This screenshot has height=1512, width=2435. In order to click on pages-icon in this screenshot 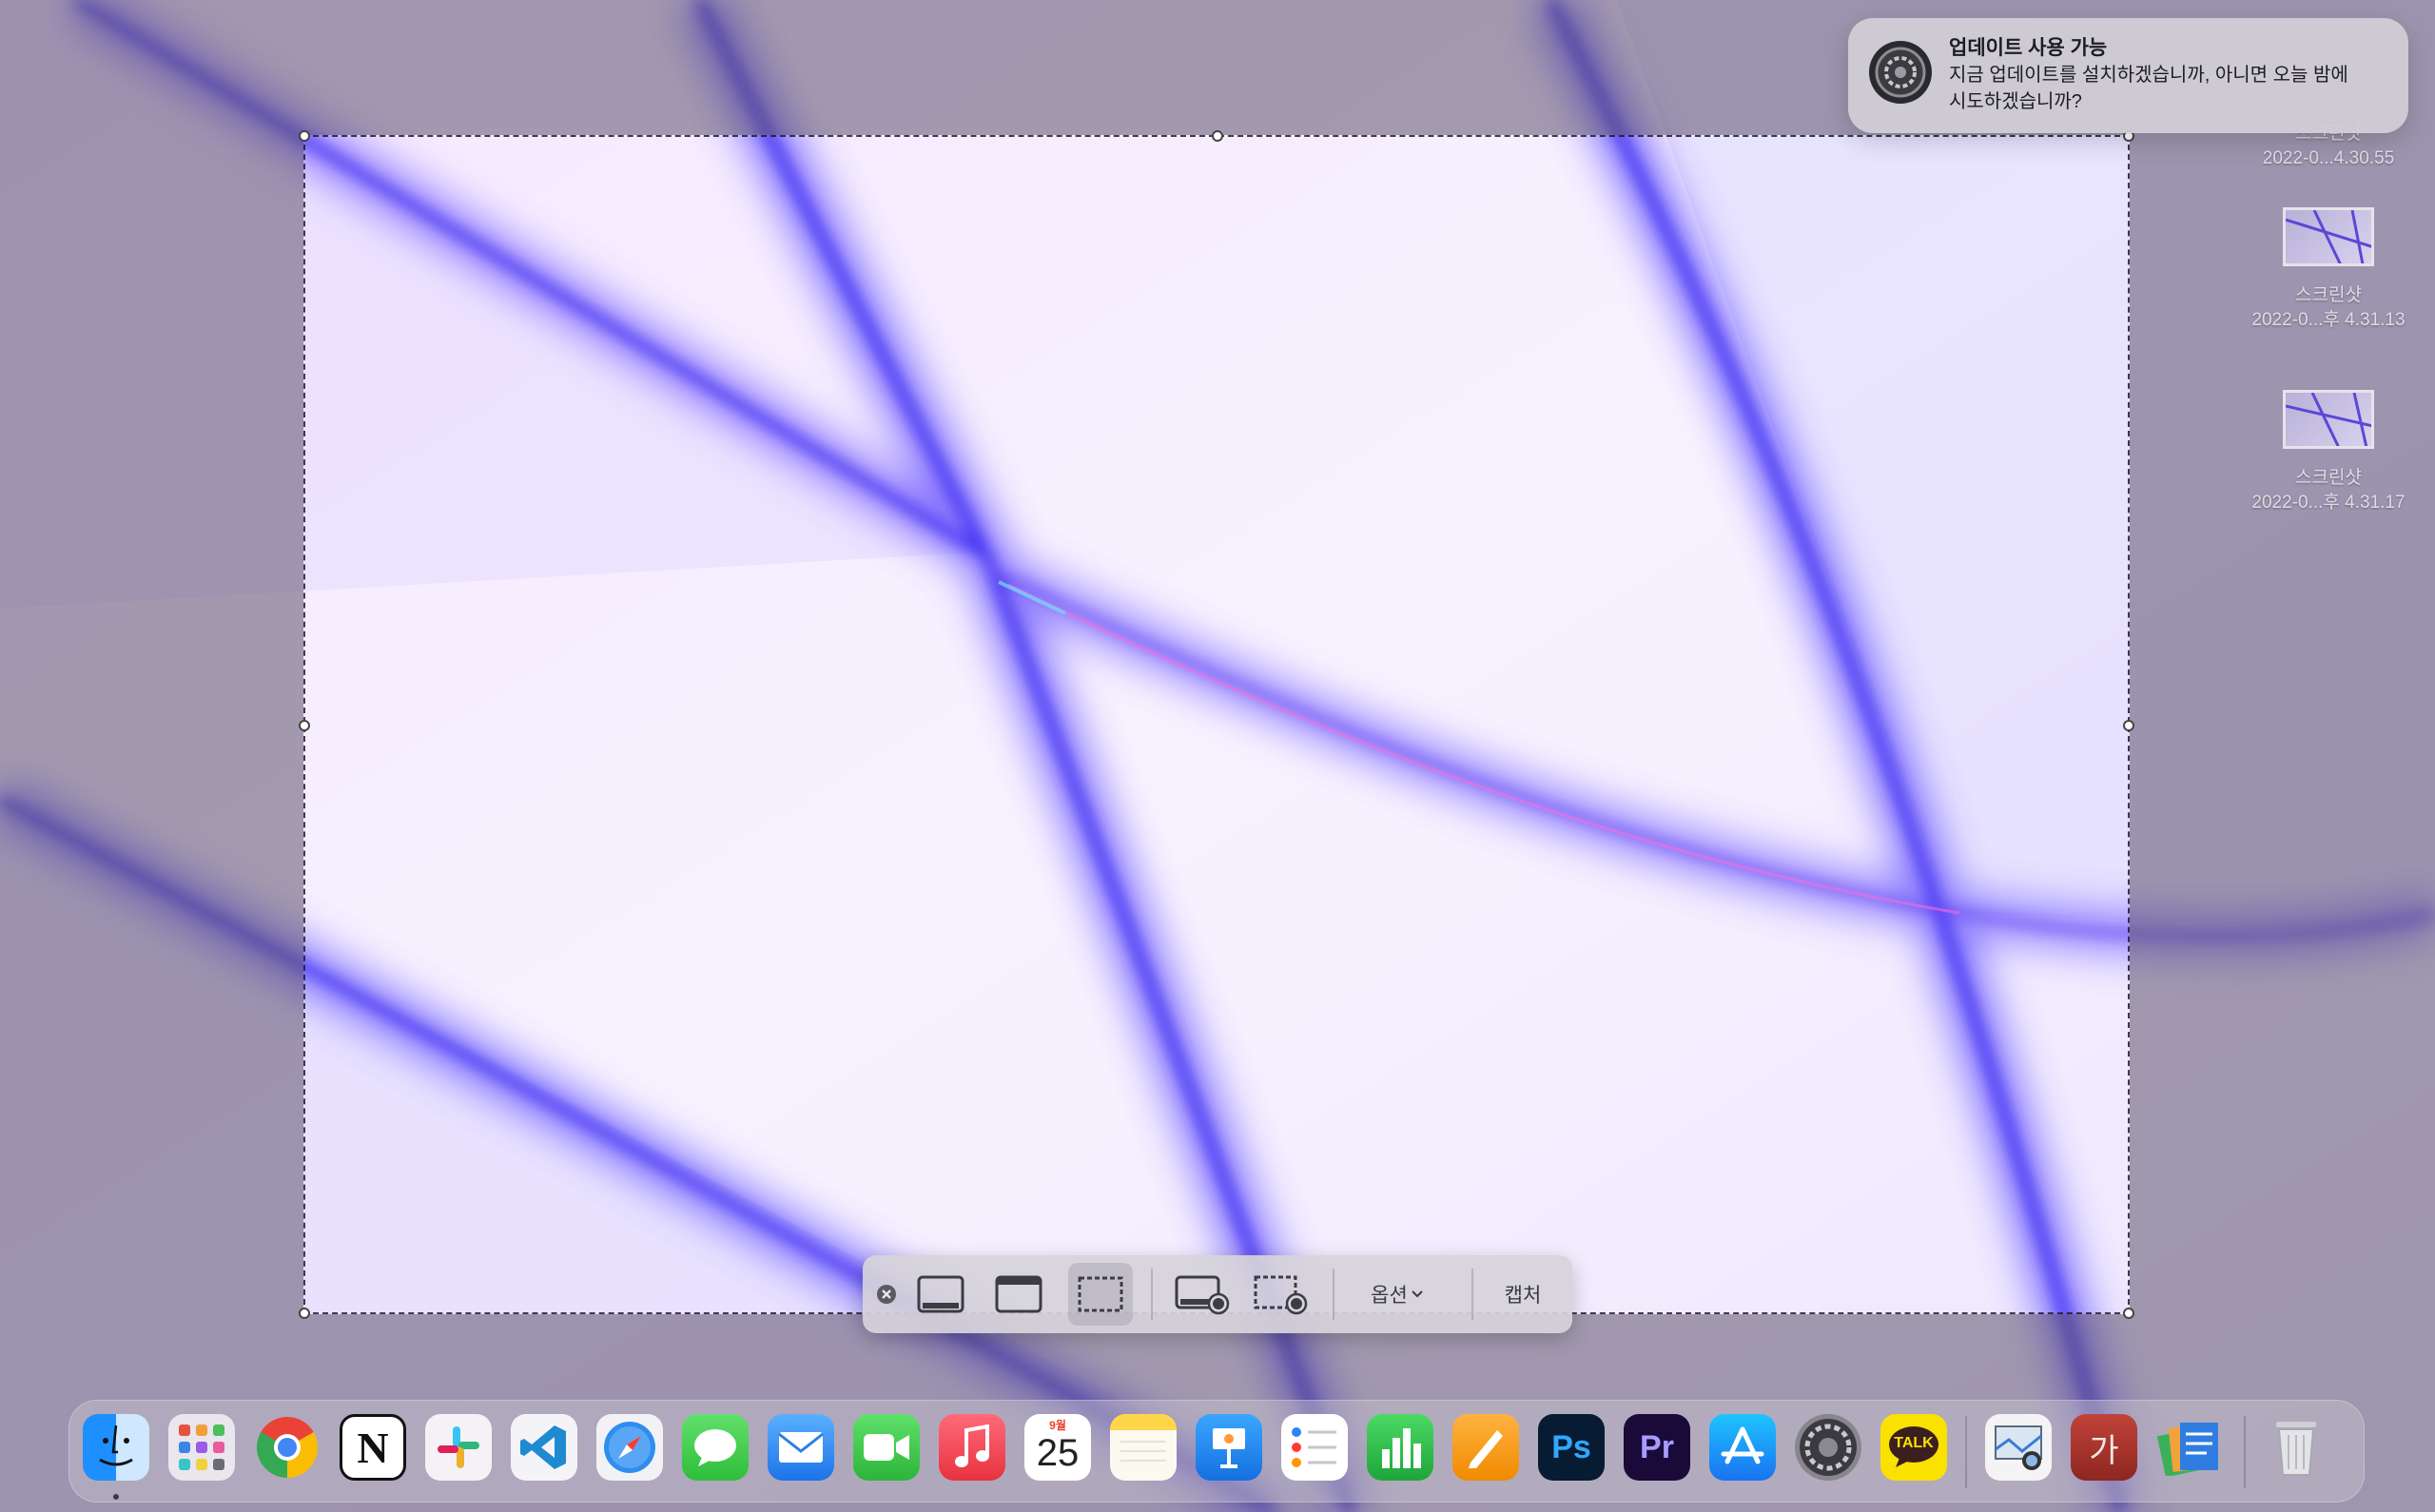, I will do `click(1485, 1447)`.